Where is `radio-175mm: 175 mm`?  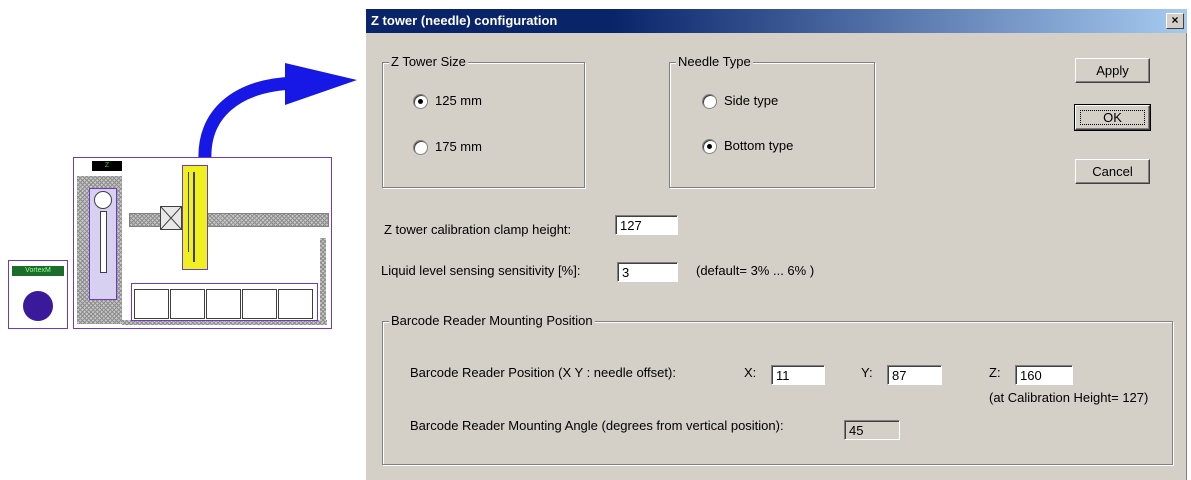 radio-175mm: 175 mm is located at coordinates (473, 147).